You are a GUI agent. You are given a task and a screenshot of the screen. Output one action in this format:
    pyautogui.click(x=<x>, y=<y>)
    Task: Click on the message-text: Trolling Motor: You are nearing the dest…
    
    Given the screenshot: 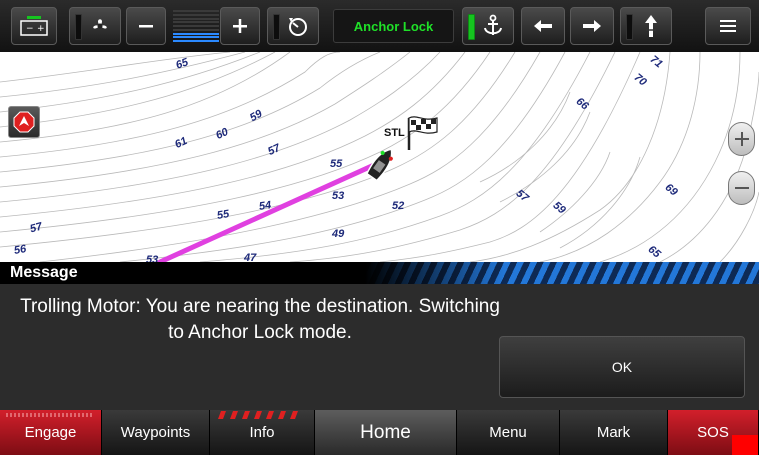 What is the action you would take?
    pyautogui.click(x=260, y=319)
    